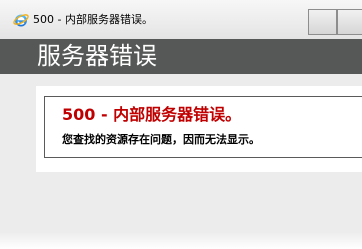 This screenshot has height=249, width=362. What do you see at coordinates (349, 22) in the screenshot?
I see `window-control-button` at bounding box center [349, 22].